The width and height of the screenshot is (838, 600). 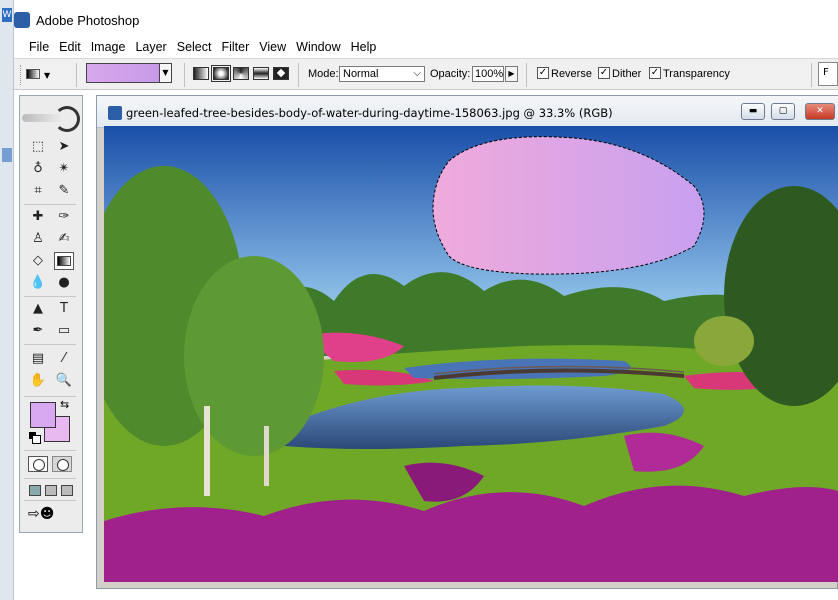 I want to click on mode-select: Normal ⌵, so click(x=382, y=74).